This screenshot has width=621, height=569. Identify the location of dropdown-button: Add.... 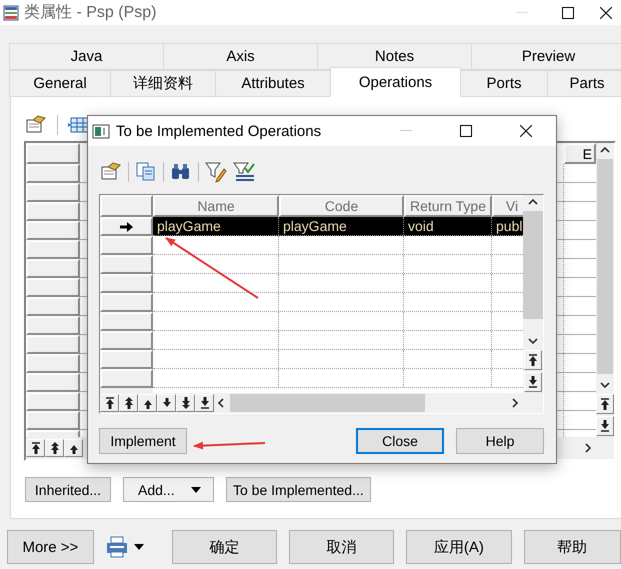
(168, 489).